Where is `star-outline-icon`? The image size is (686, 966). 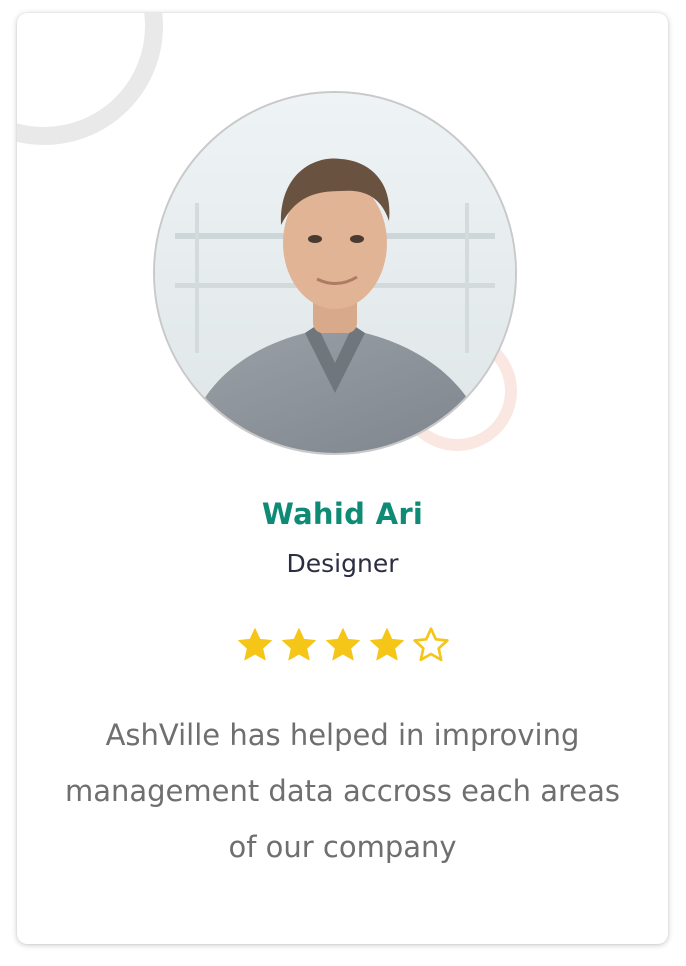 star-outline-icon is located at coordinates (431, 645).